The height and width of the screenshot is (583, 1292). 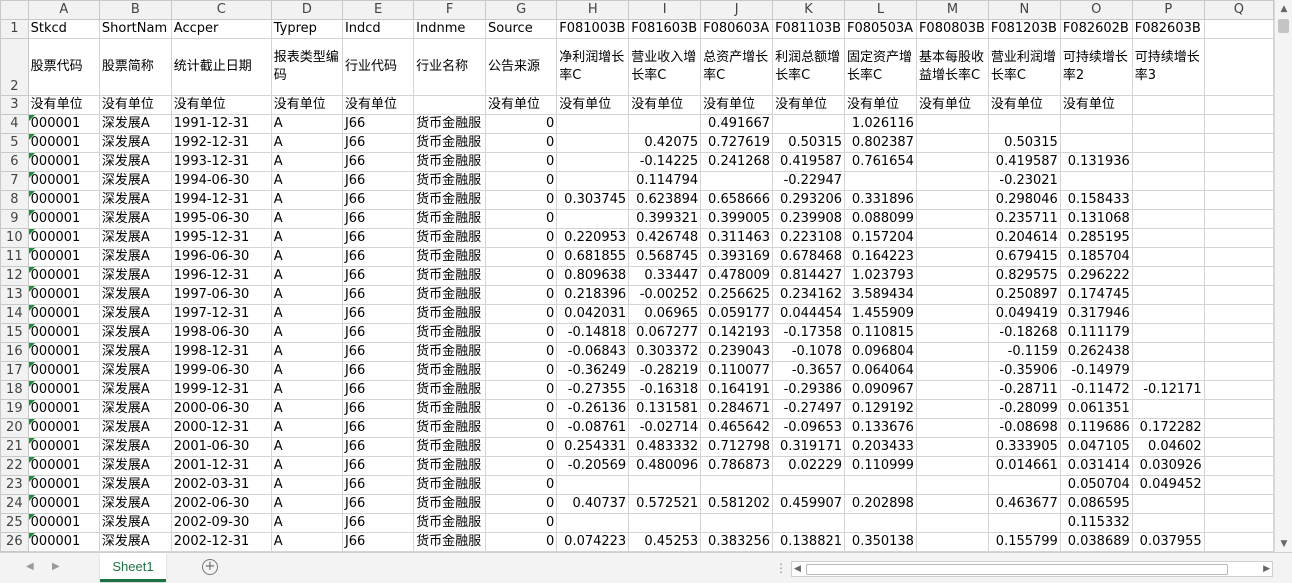 I want to click on column-header-l: L, so click(x=880, y=10).